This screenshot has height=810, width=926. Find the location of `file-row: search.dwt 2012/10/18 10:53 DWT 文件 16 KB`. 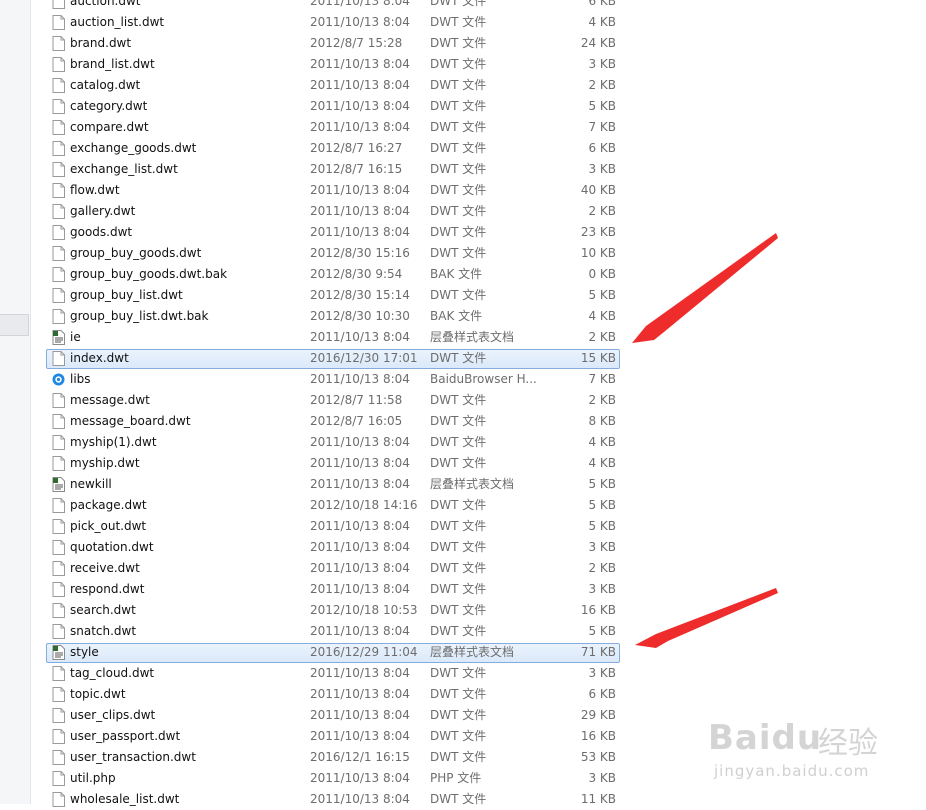

file-row: search.dwt 2012/10/18 10:53 DWT 文件 16 KB is located at coordinates (478, 610).